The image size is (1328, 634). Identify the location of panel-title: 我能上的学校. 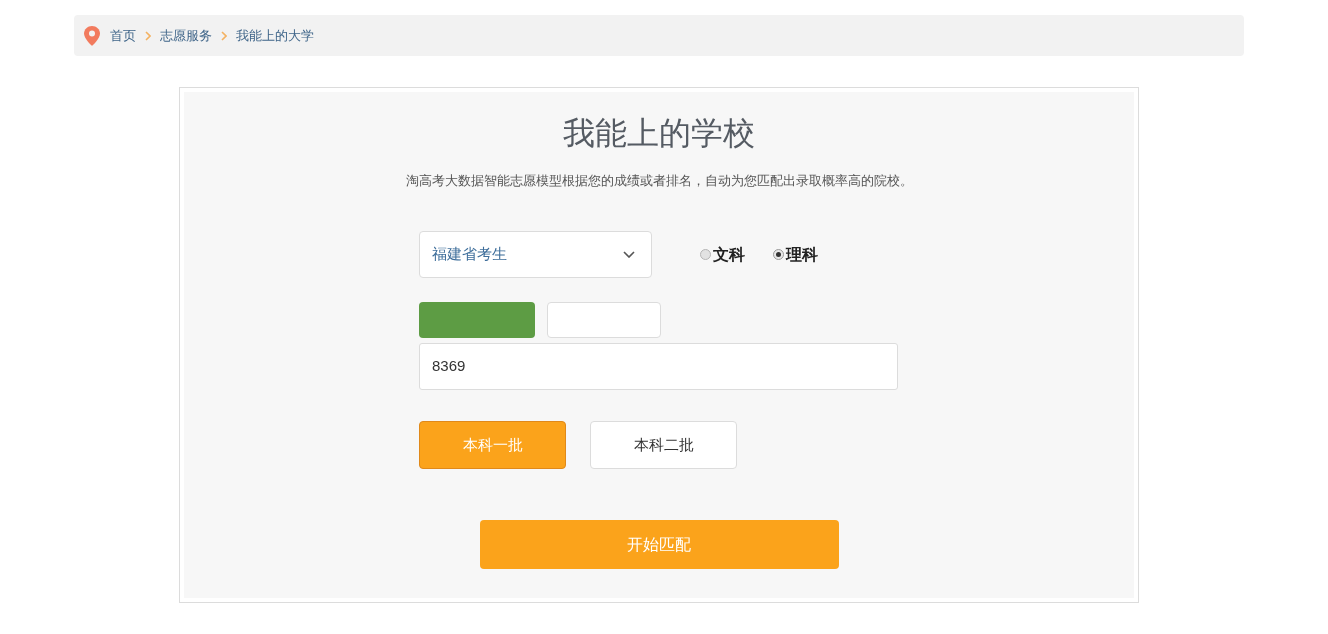
(659, 133).